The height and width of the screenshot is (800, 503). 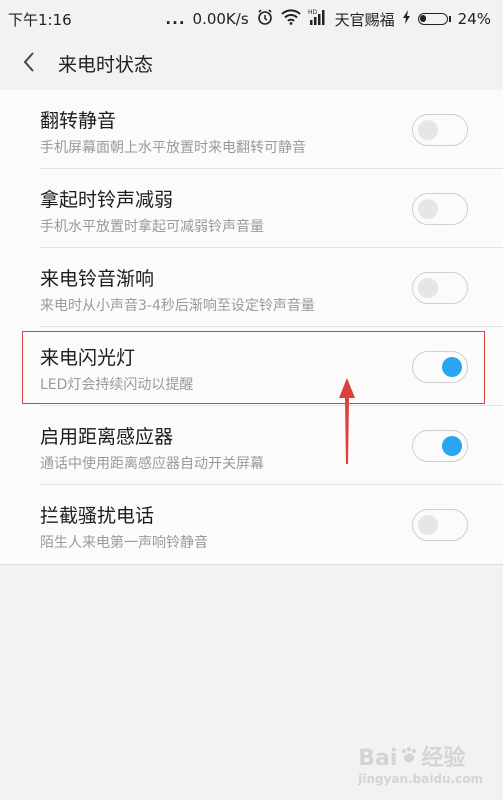 What do you see at coordinates (364, 19) in the screenshot?
I see `carrier-name: 天官赐福` at bounding box center [364, 19].